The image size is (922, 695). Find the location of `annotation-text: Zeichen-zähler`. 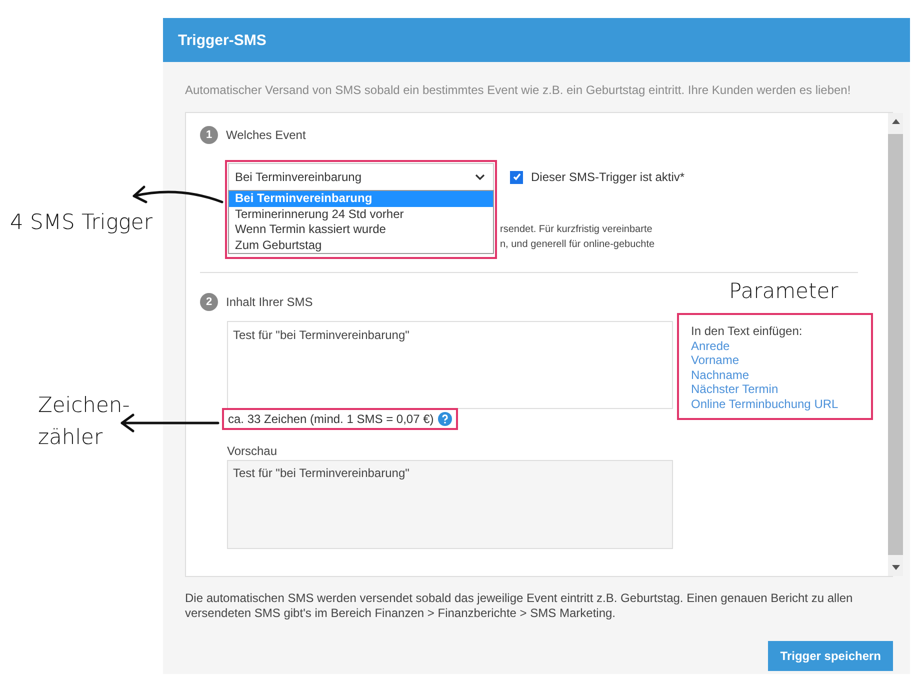

annotation-text: Zeichen-zähler is located at coordinates (84, 421).